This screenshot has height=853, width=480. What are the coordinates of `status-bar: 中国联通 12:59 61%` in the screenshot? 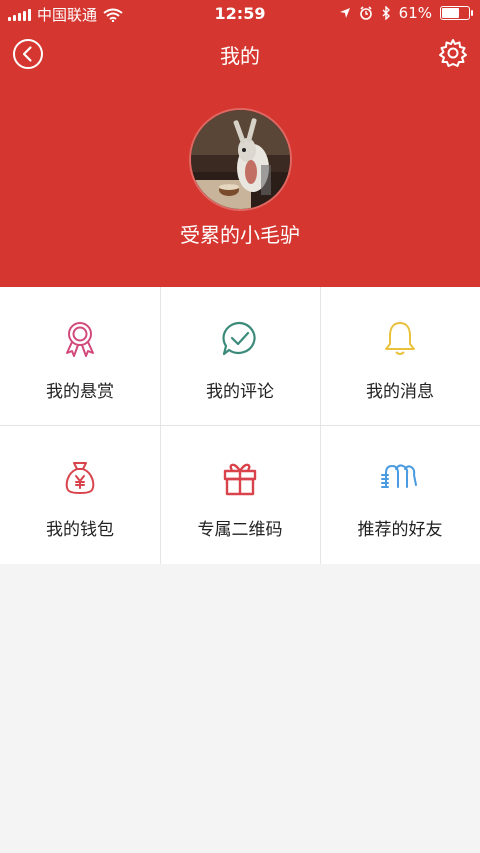 It's located at (240, 14).